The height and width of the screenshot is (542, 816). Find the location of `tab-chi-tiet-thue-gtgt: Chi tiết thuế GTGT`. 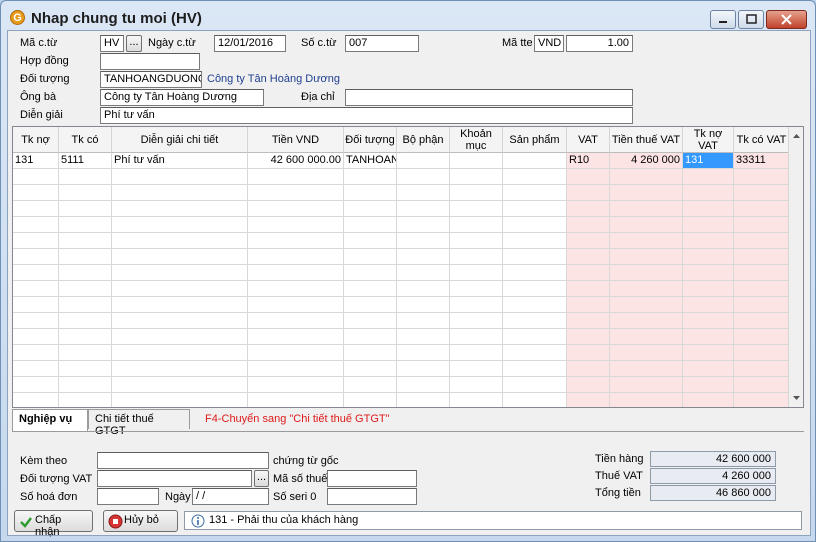

tab-chi-tiet-thue-gtgt: Chi tiết thuế GTGT is located at coordinates (139, 423).